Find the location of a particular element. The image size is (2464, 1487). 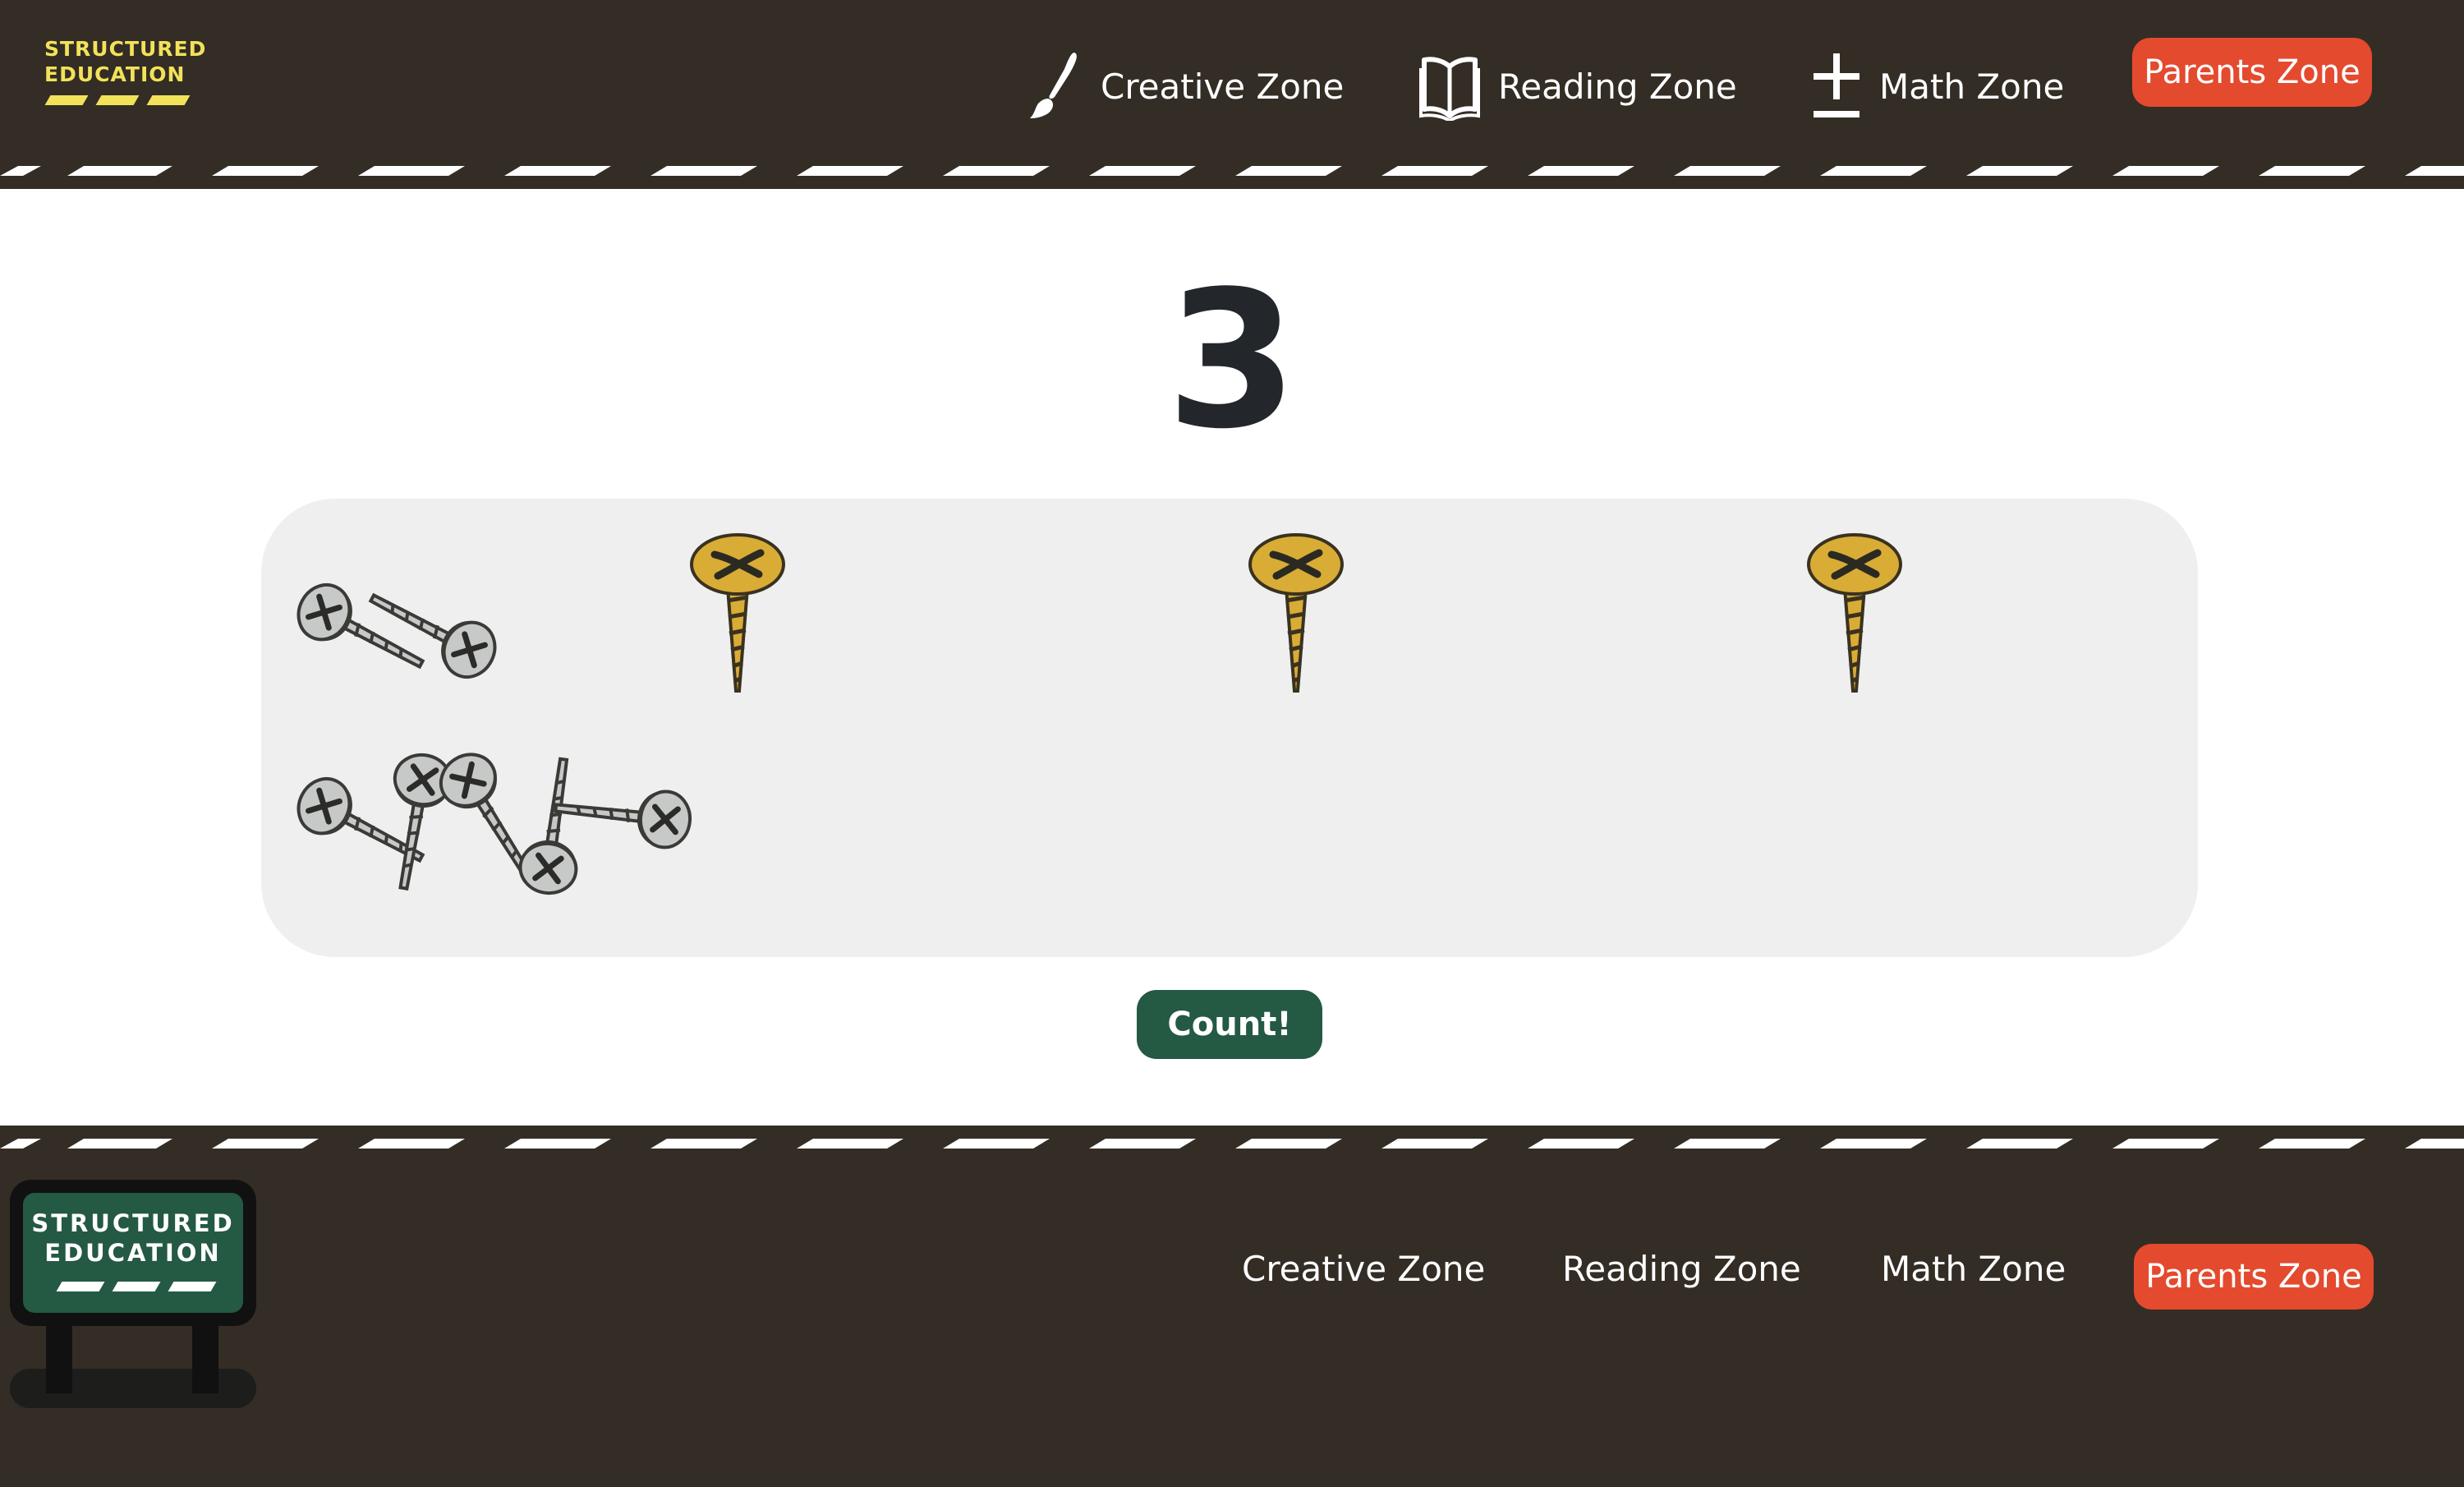

target-number: 3 is located at coordinates (1232, 361).